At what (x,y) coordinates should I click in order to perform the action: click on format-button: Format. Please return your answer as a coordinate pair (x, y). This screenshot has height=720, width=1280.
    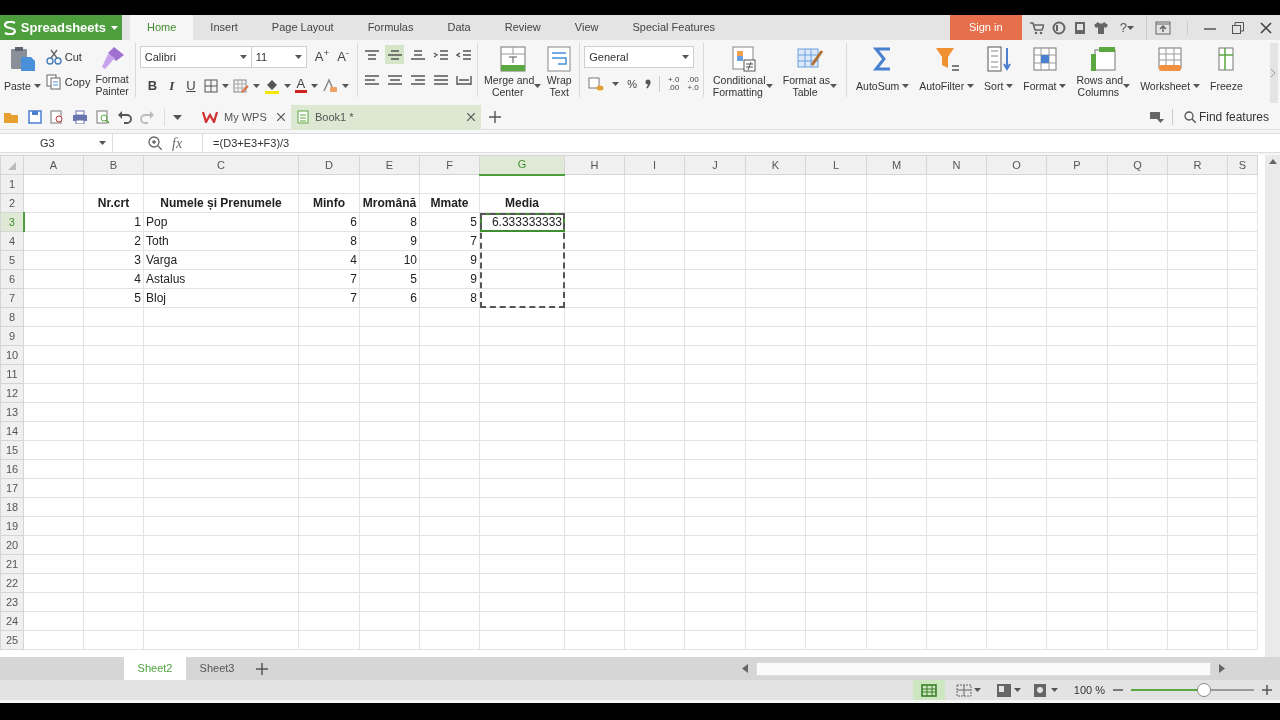
    Looking at the image, I should click on (1045, 72).